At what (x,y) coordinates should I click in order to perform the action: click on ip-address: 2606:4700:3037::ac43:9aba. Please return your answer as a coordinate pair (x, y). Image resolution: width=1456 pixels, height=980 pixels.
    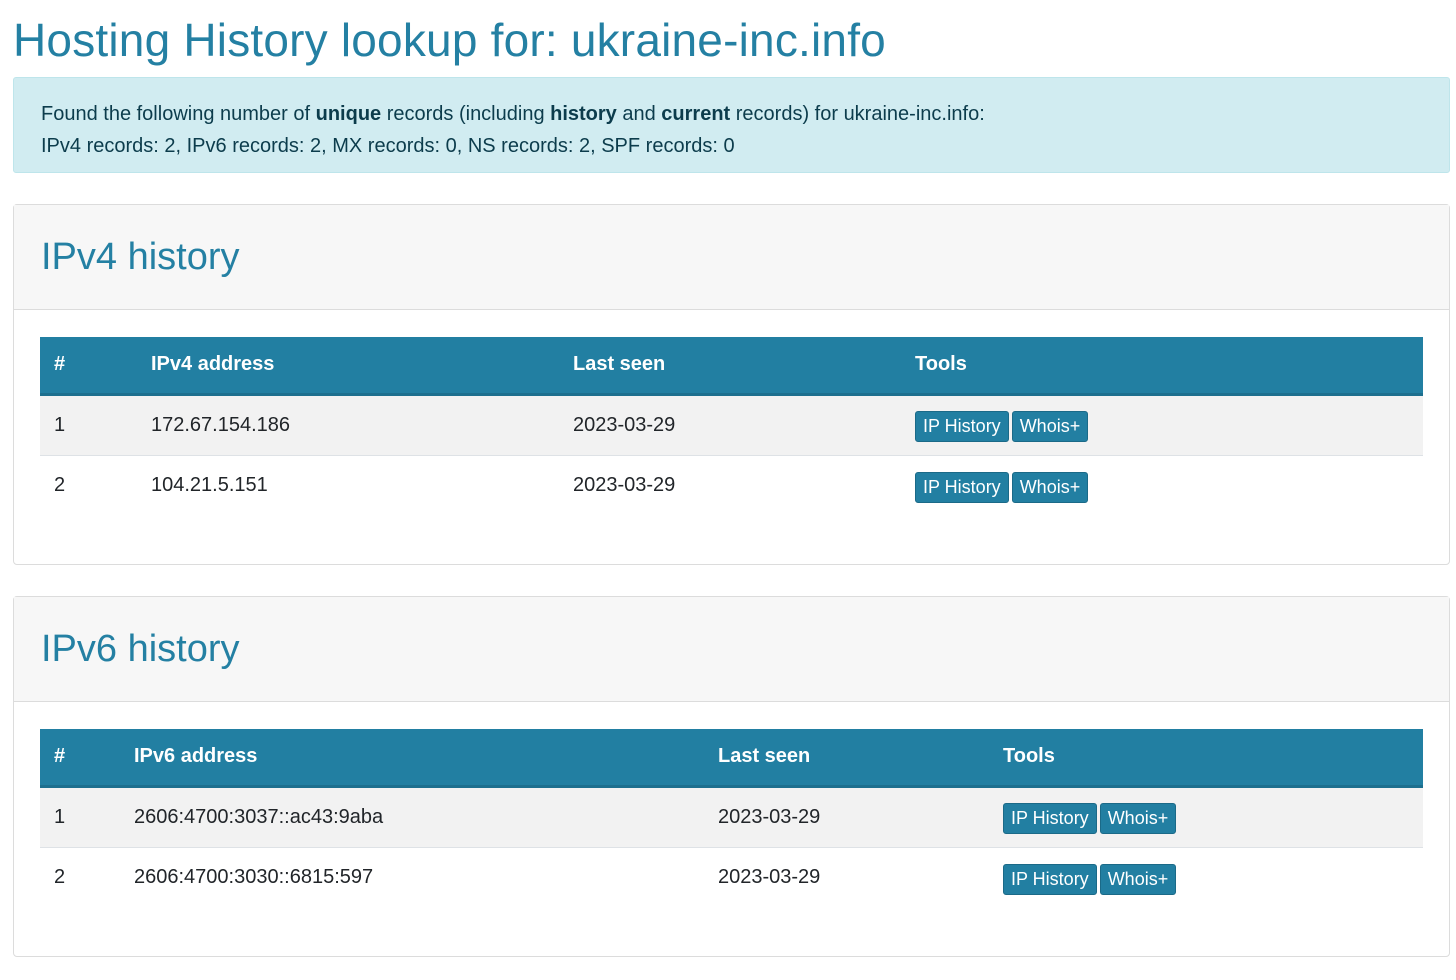
    Looking at the image, I should click on (259, 816).